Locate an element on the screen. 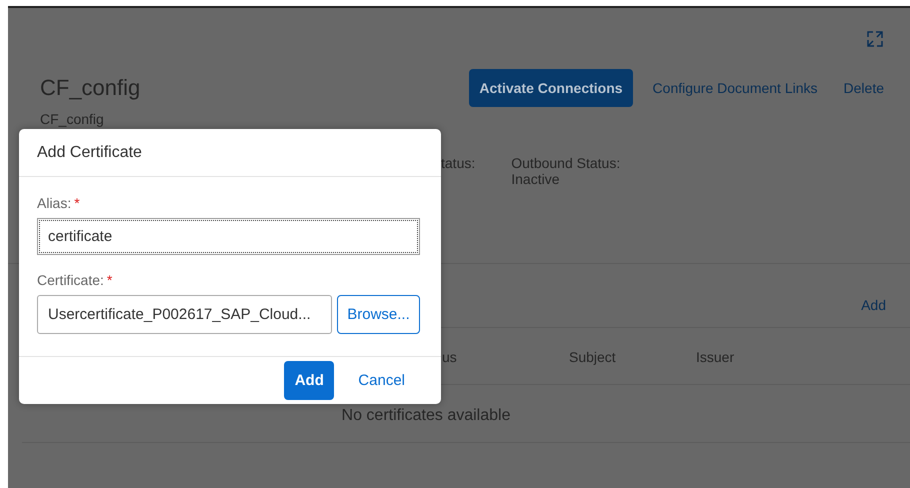 This screenshot has height=488, width=910. alias-field: certificate is located at coordinates (228, 236).